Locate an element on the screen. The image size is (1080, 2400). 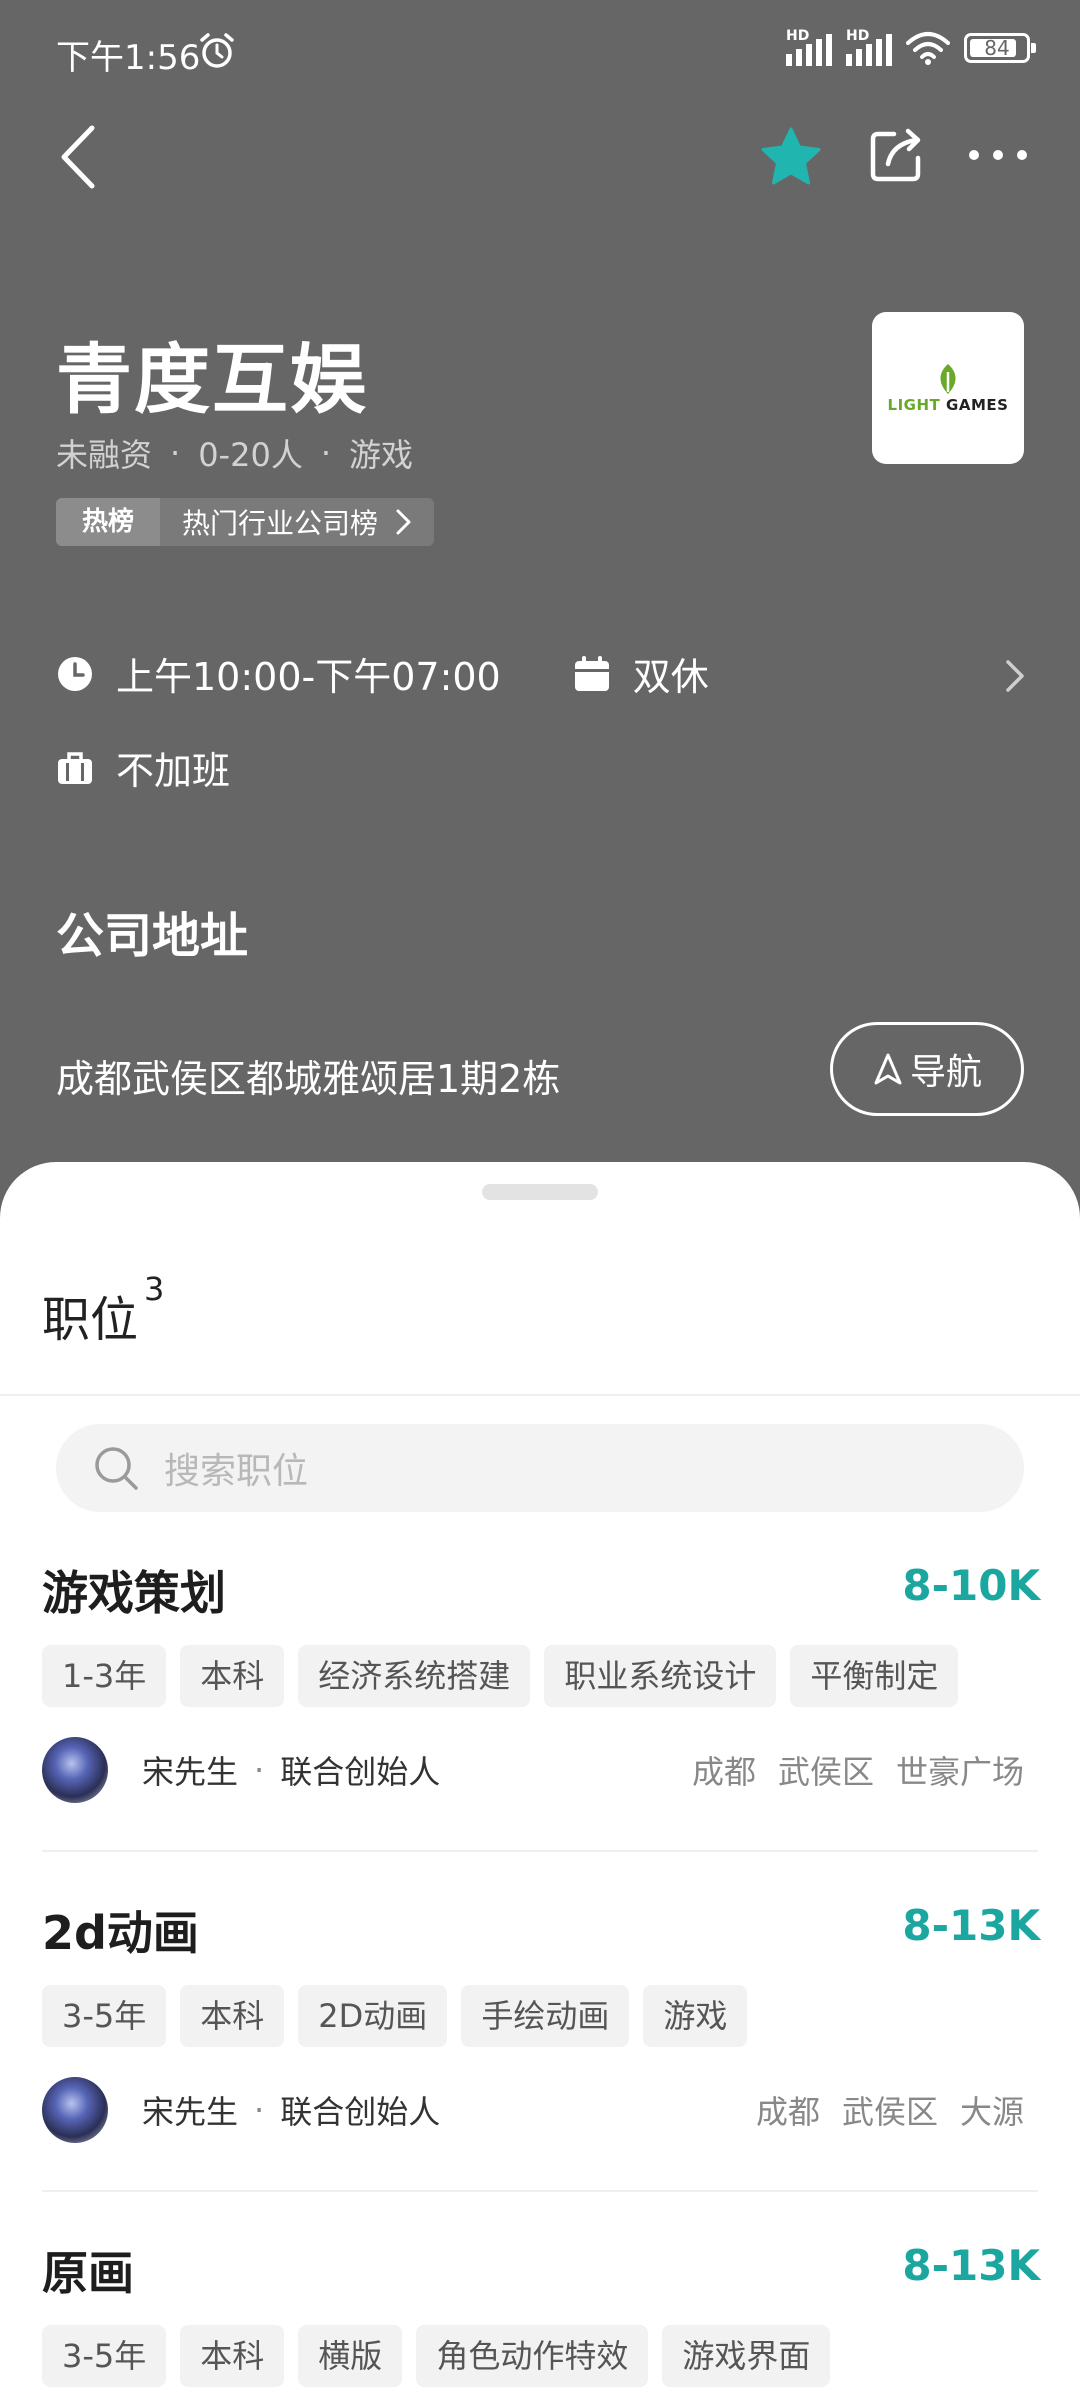
funding-stage: 未融资 is located at coordinates (104, 455).